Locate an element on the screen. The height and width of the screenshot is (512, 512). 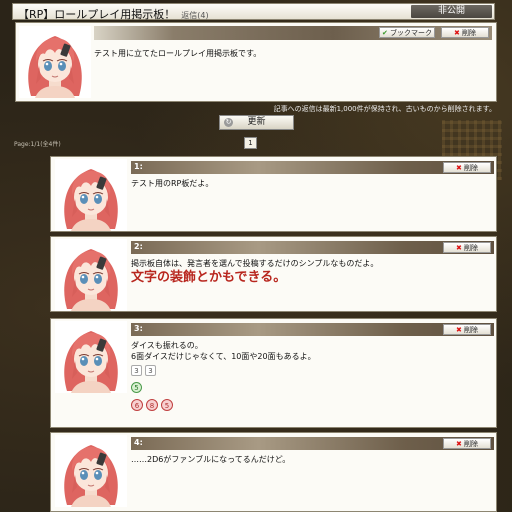
post-number: 3: is located at coordinates (138, 328).